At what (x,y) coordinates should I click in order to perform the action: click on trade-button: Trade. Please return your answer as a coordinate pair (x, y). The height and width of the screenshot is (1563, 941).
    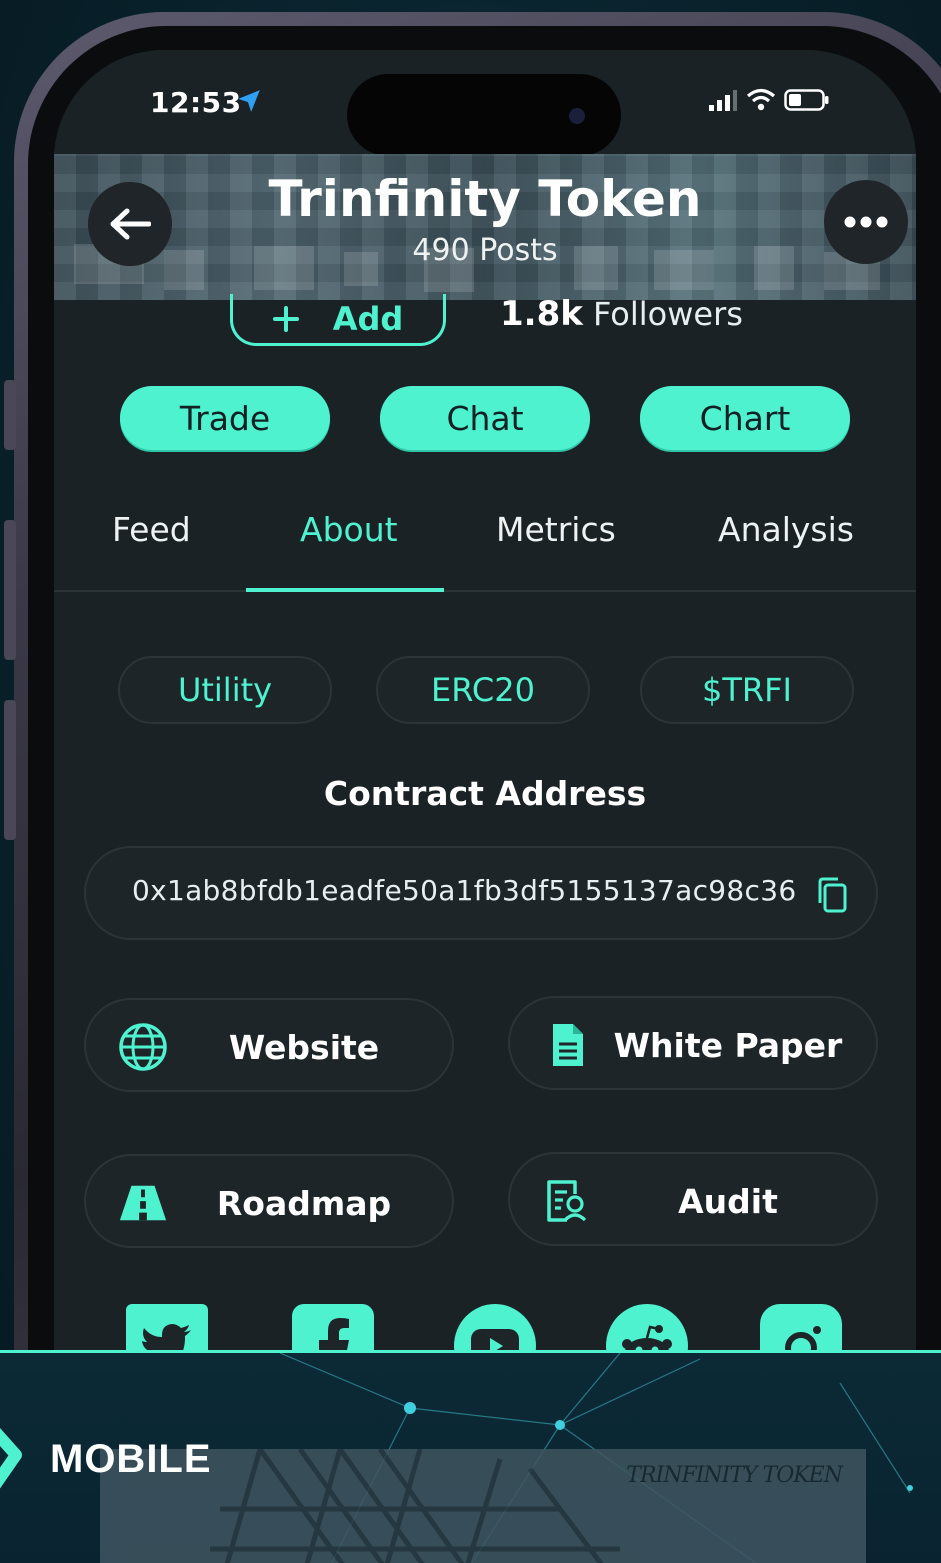
    Looking at the image, I should click on (225, 418).